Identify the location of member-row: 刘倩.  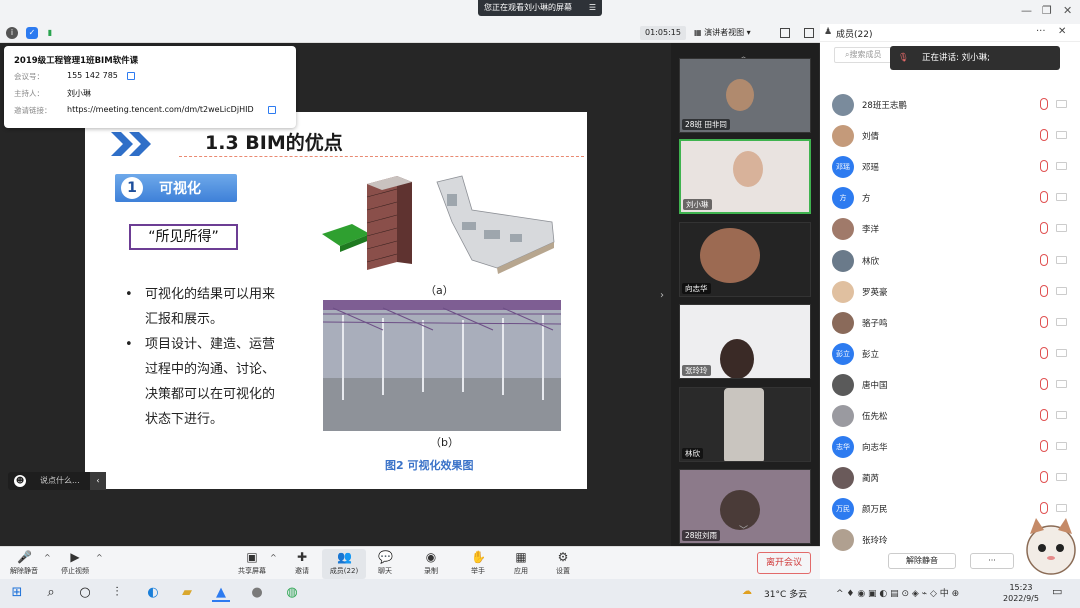
(952, 136).